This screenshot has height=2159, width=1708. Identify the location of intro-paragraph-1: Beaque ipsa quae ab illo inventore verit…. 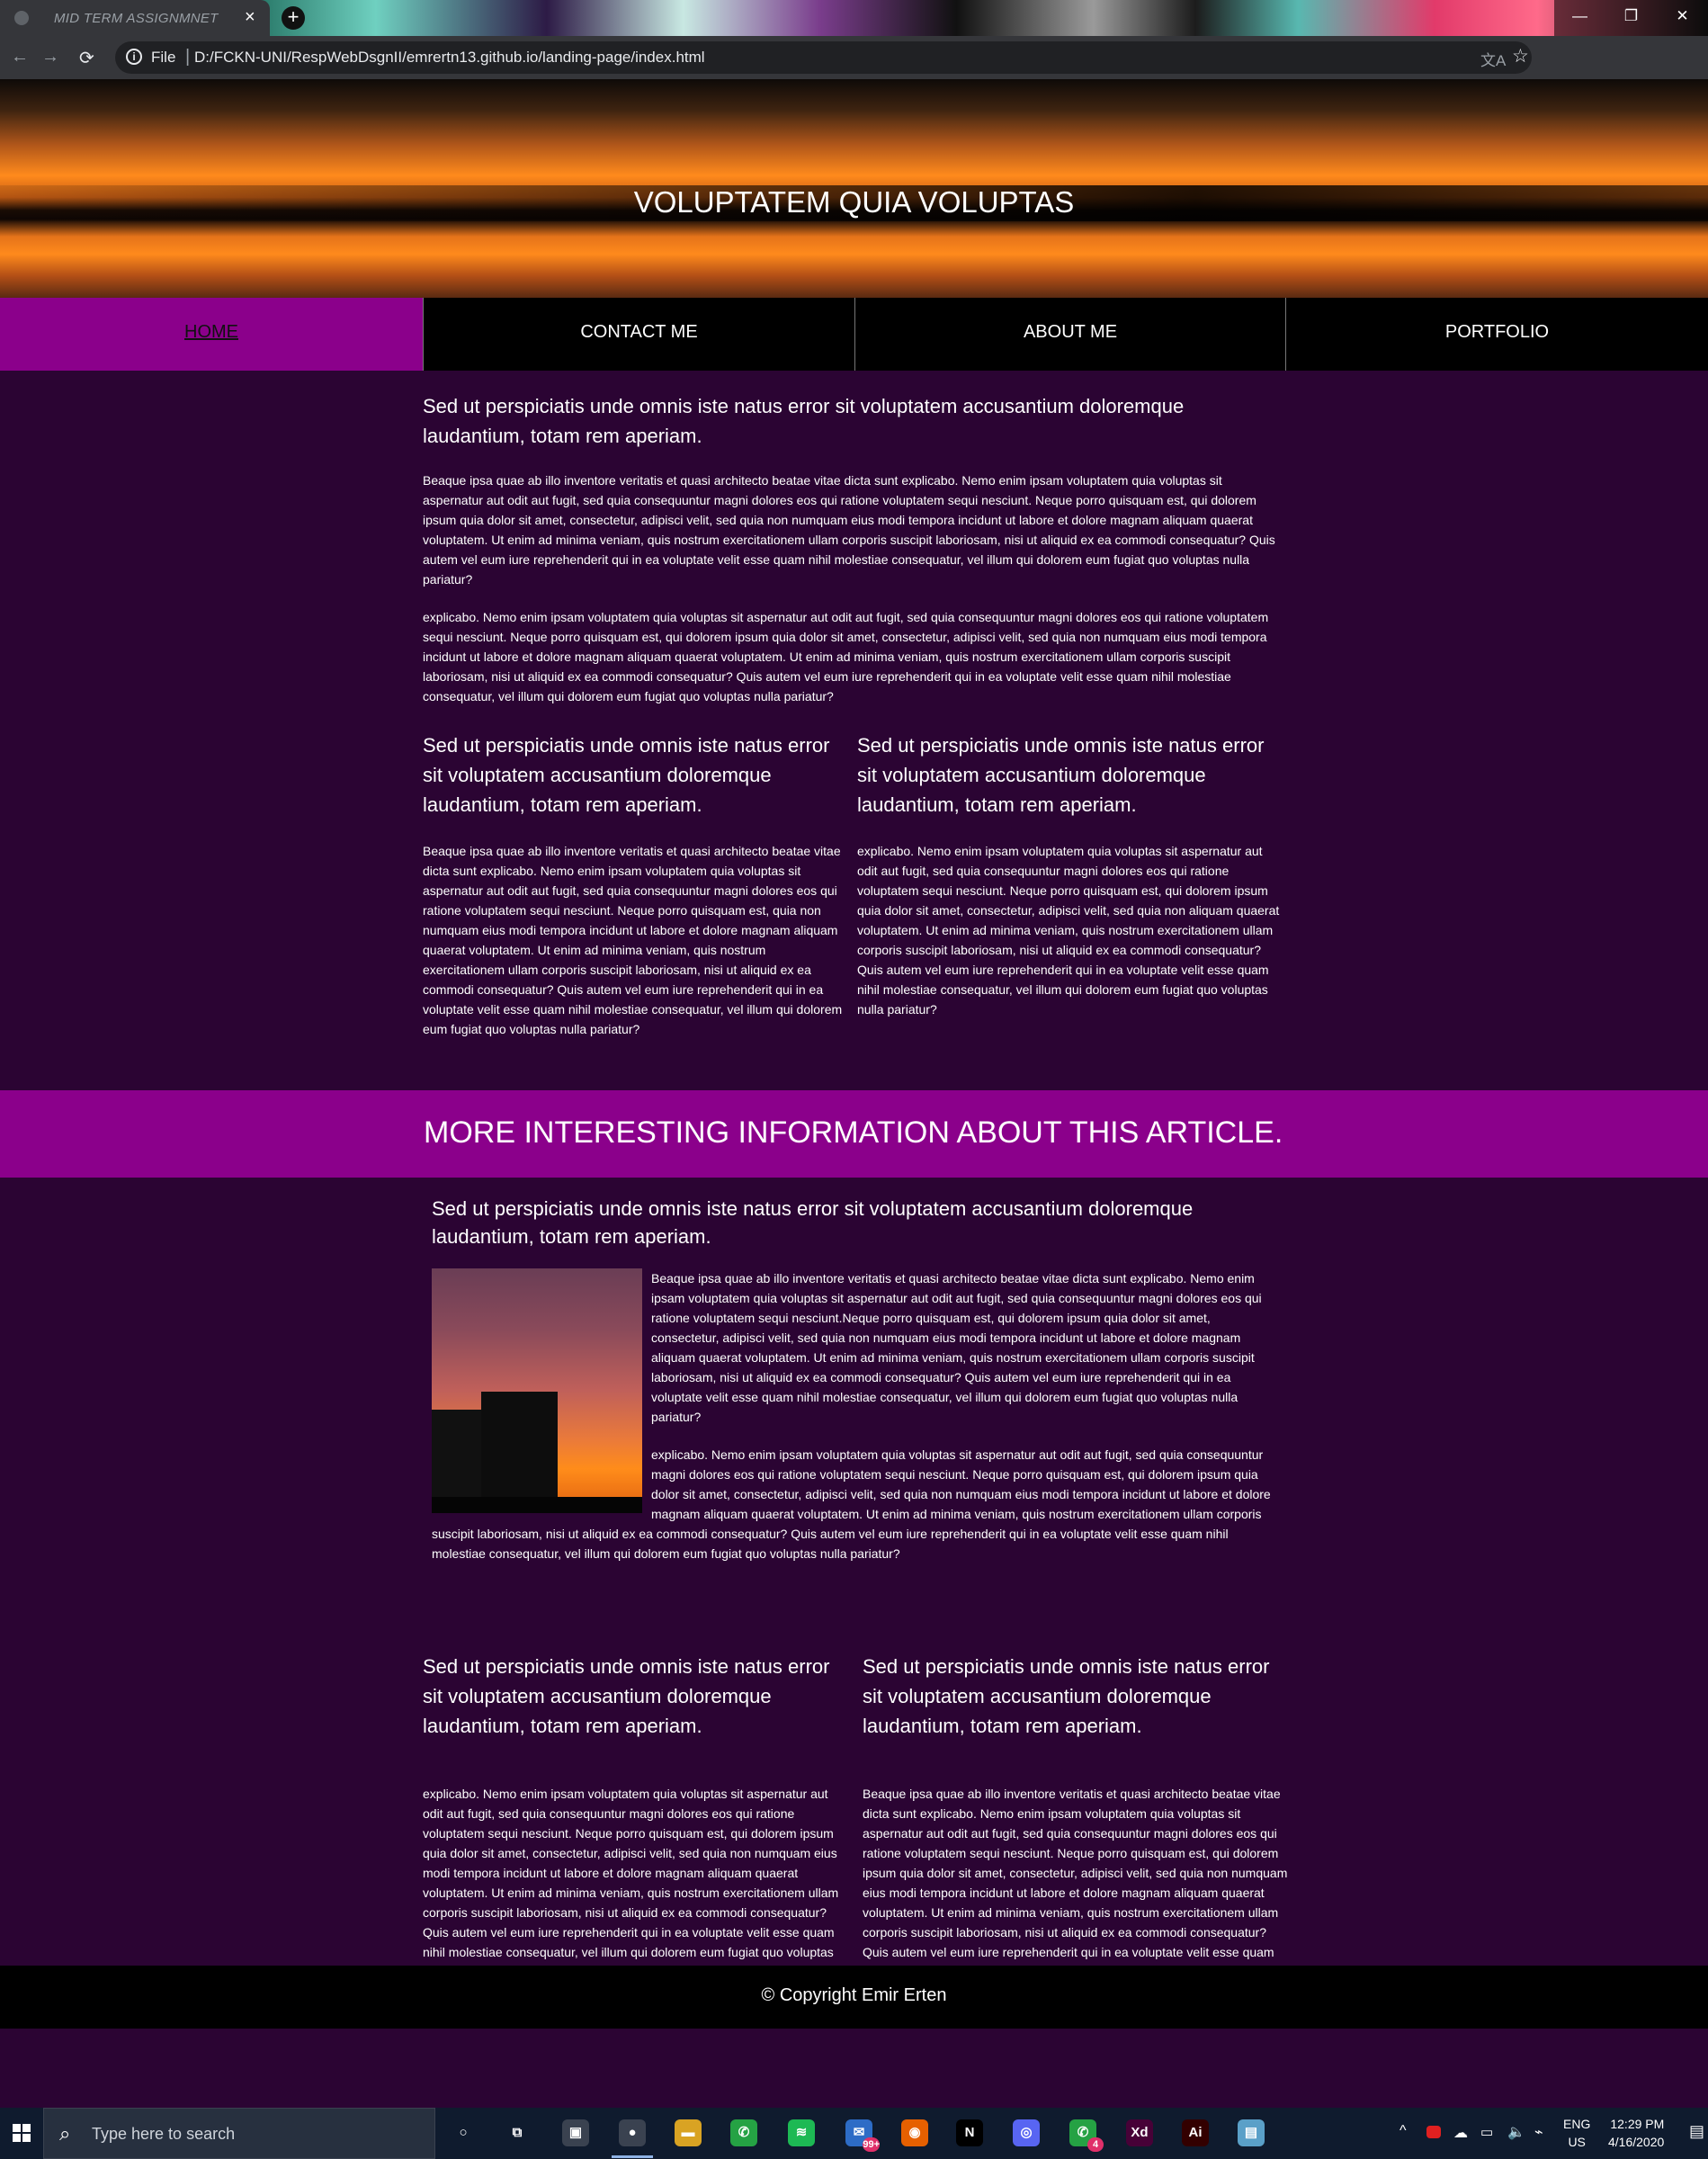
(849, 530).